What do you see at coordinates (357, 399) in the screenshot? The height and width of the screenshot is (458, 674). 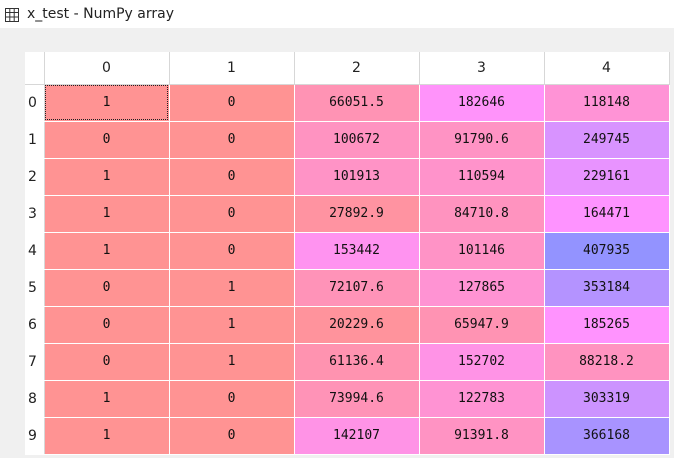 I see `table-cell: 73994.6` at bounding box center [357, 399].